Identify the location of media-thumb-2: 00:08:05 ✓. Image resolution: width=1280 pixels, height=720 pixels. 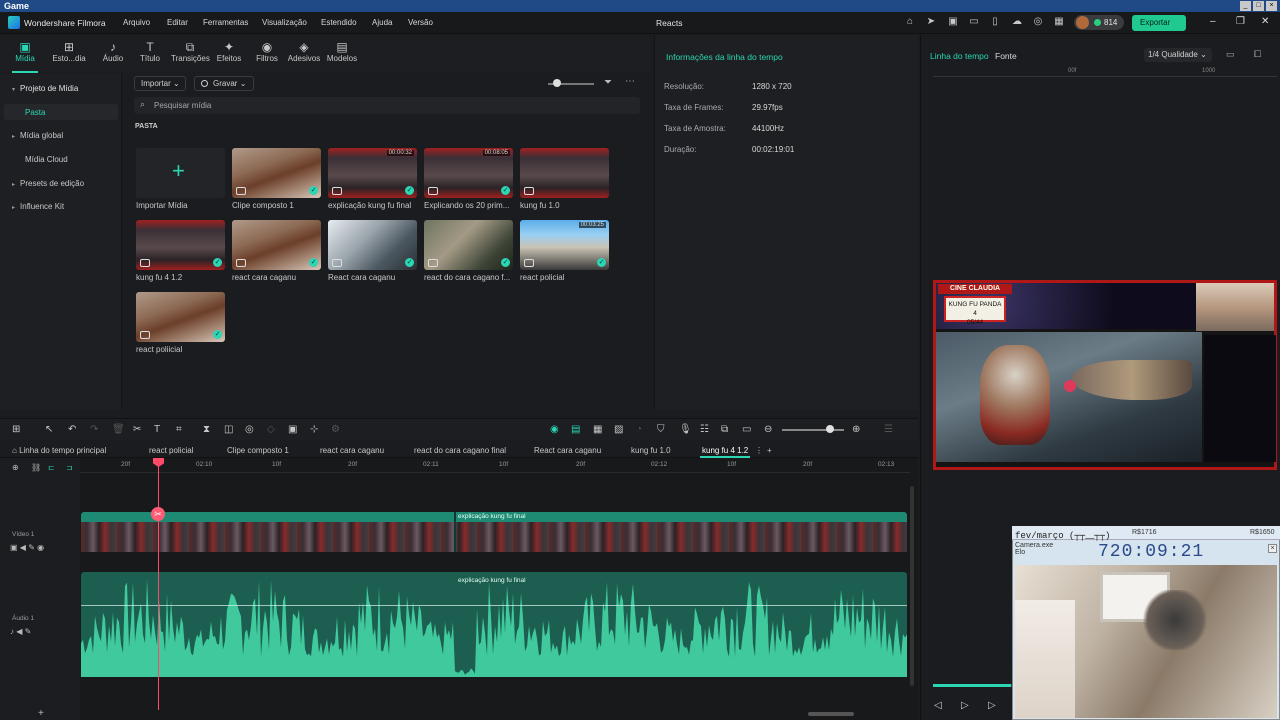
(468, 173).